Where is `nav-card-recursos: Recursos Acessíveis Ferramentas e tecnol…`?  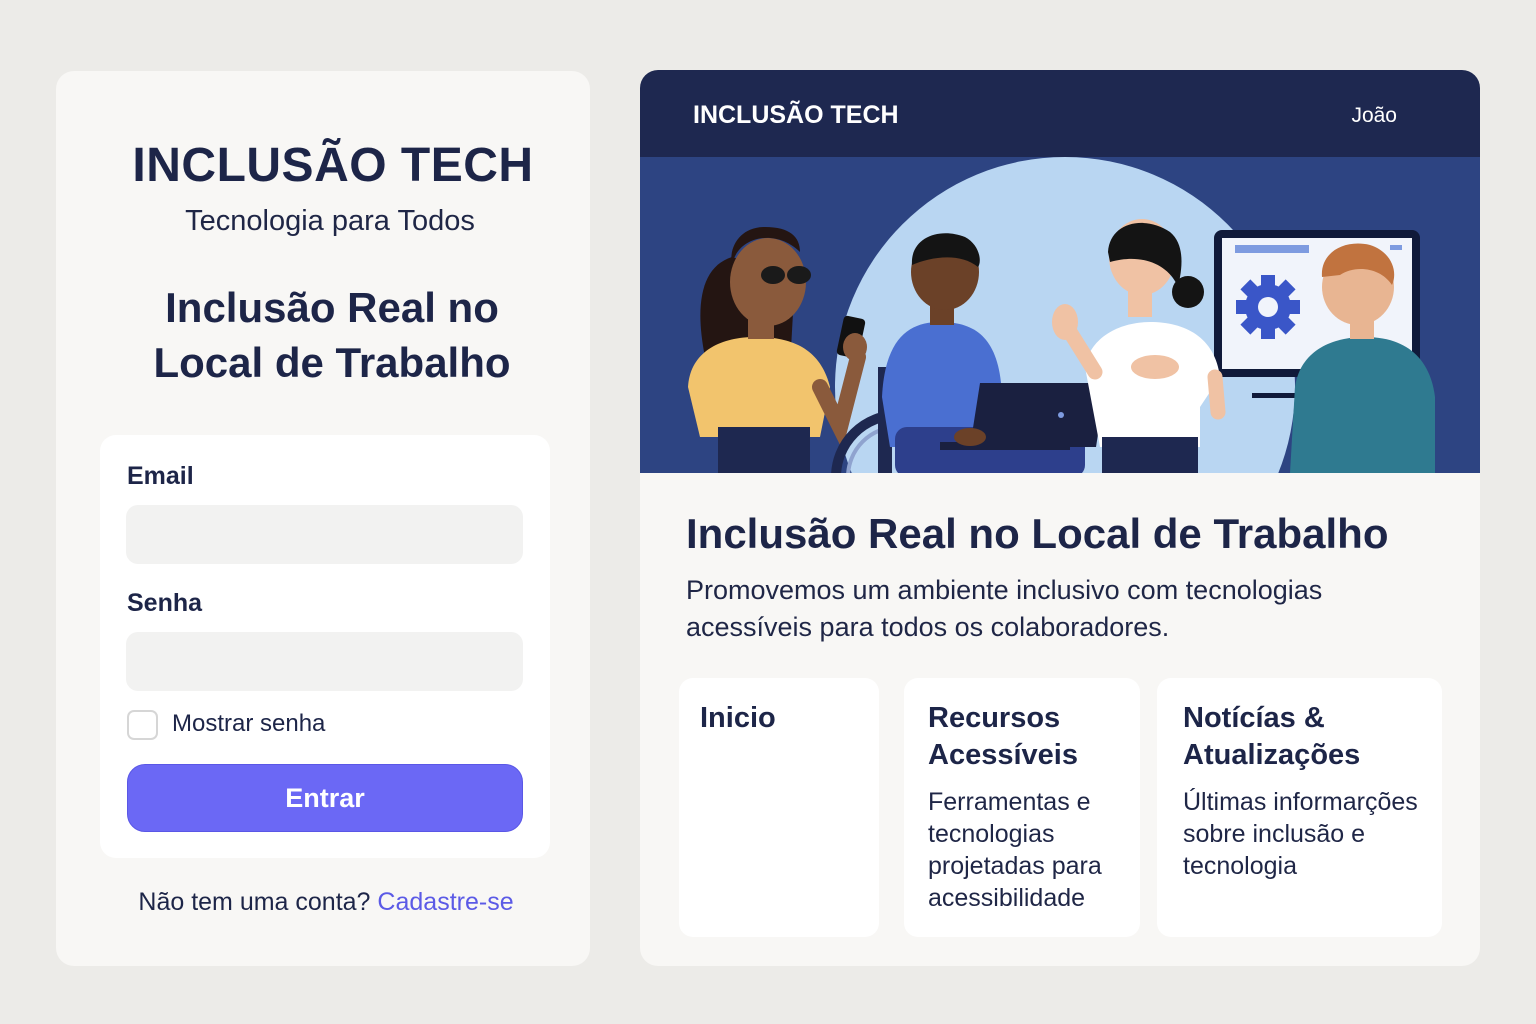
nav-card-recursos: Recursos Acessíveis Ferramentas e tecnol… is located at coordinates (1022, 807).